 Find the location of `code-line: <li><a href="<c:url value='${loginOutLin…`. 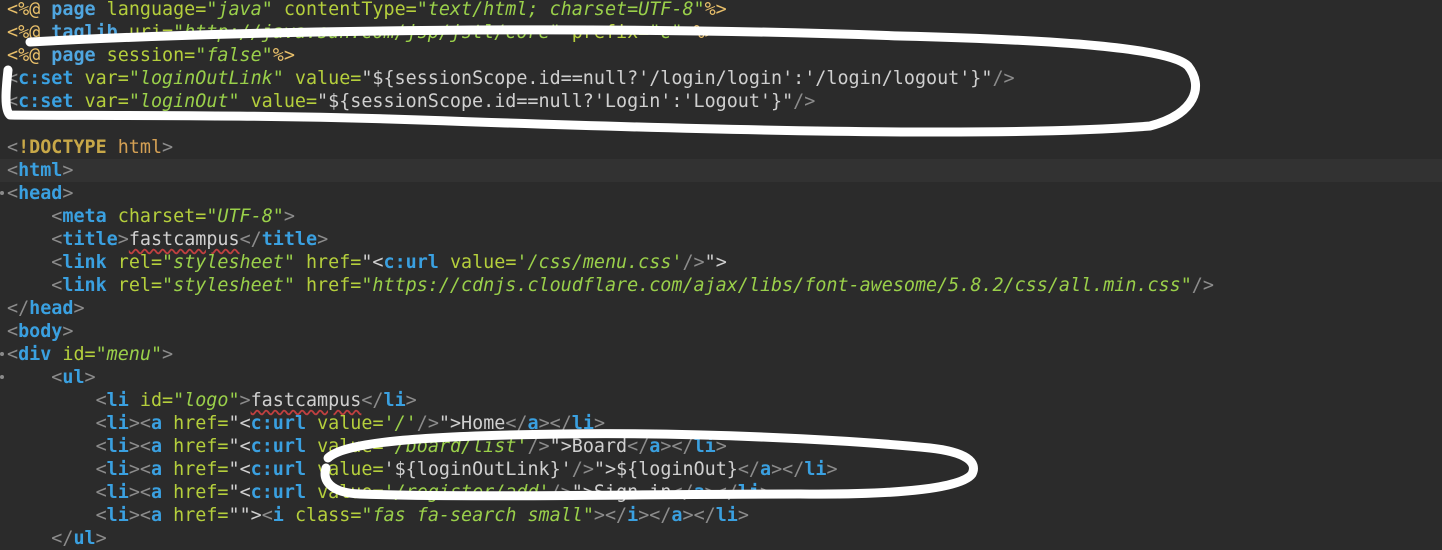

code-line: <li><a href="<c:url value='${loginOutLin… is located at coordinates (422, 469).